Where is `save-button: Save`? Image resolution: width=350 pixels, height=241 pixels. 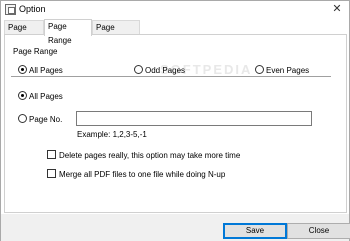
save-button: Save is located at coordinates (255, 231).